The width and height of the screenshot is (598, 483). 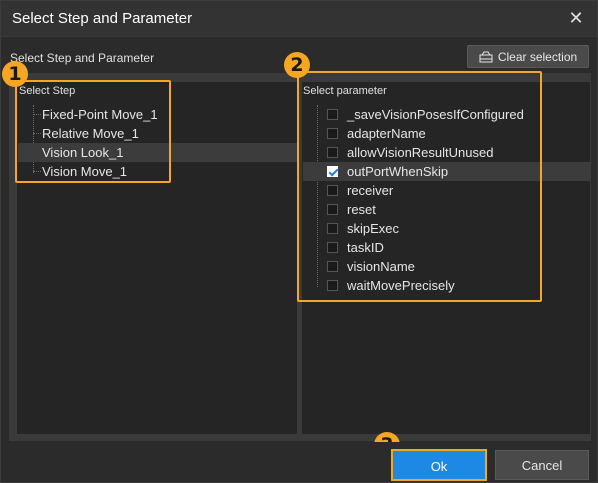 I want to click on ok-button: Ok, so click(x=439, y=465).